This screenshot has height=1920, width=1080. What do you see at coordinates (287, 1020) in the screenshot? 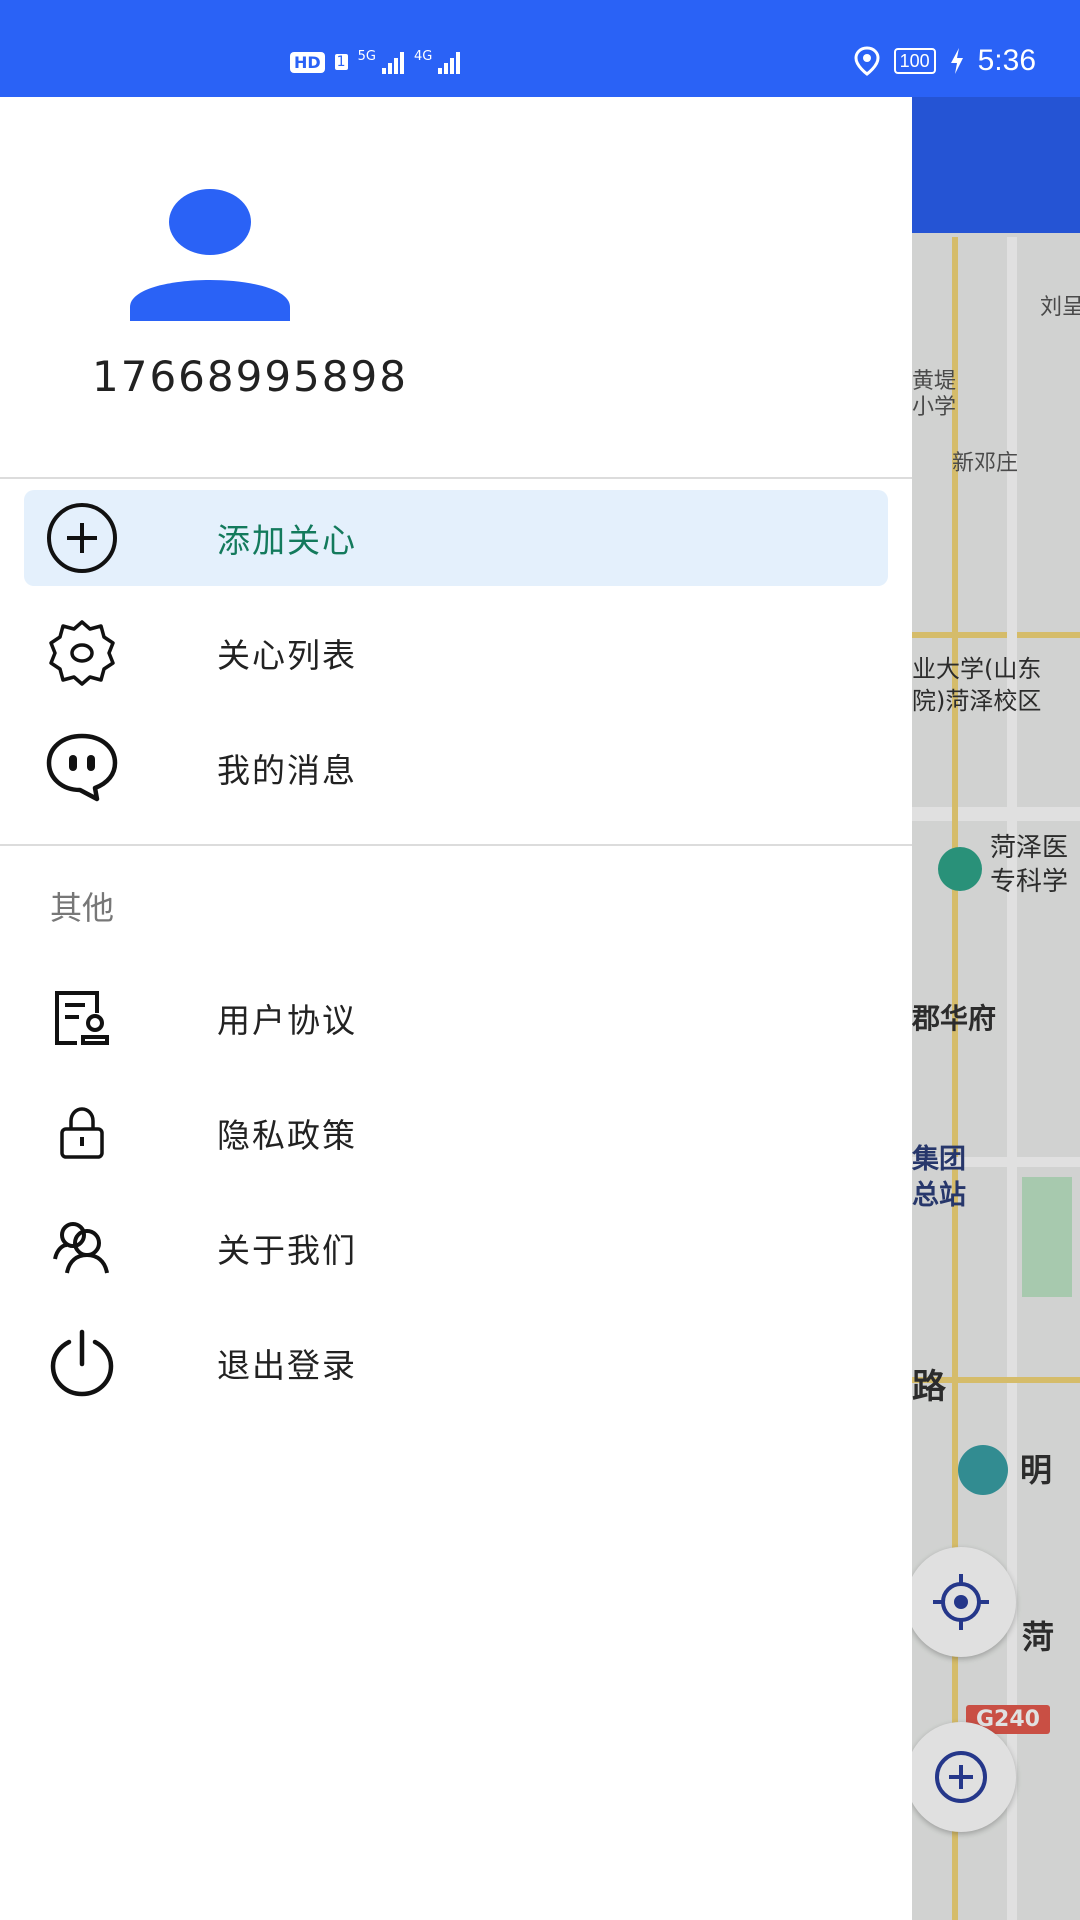
I see `menu-item-label: 用户协议` at bounding box center [287, 1020].